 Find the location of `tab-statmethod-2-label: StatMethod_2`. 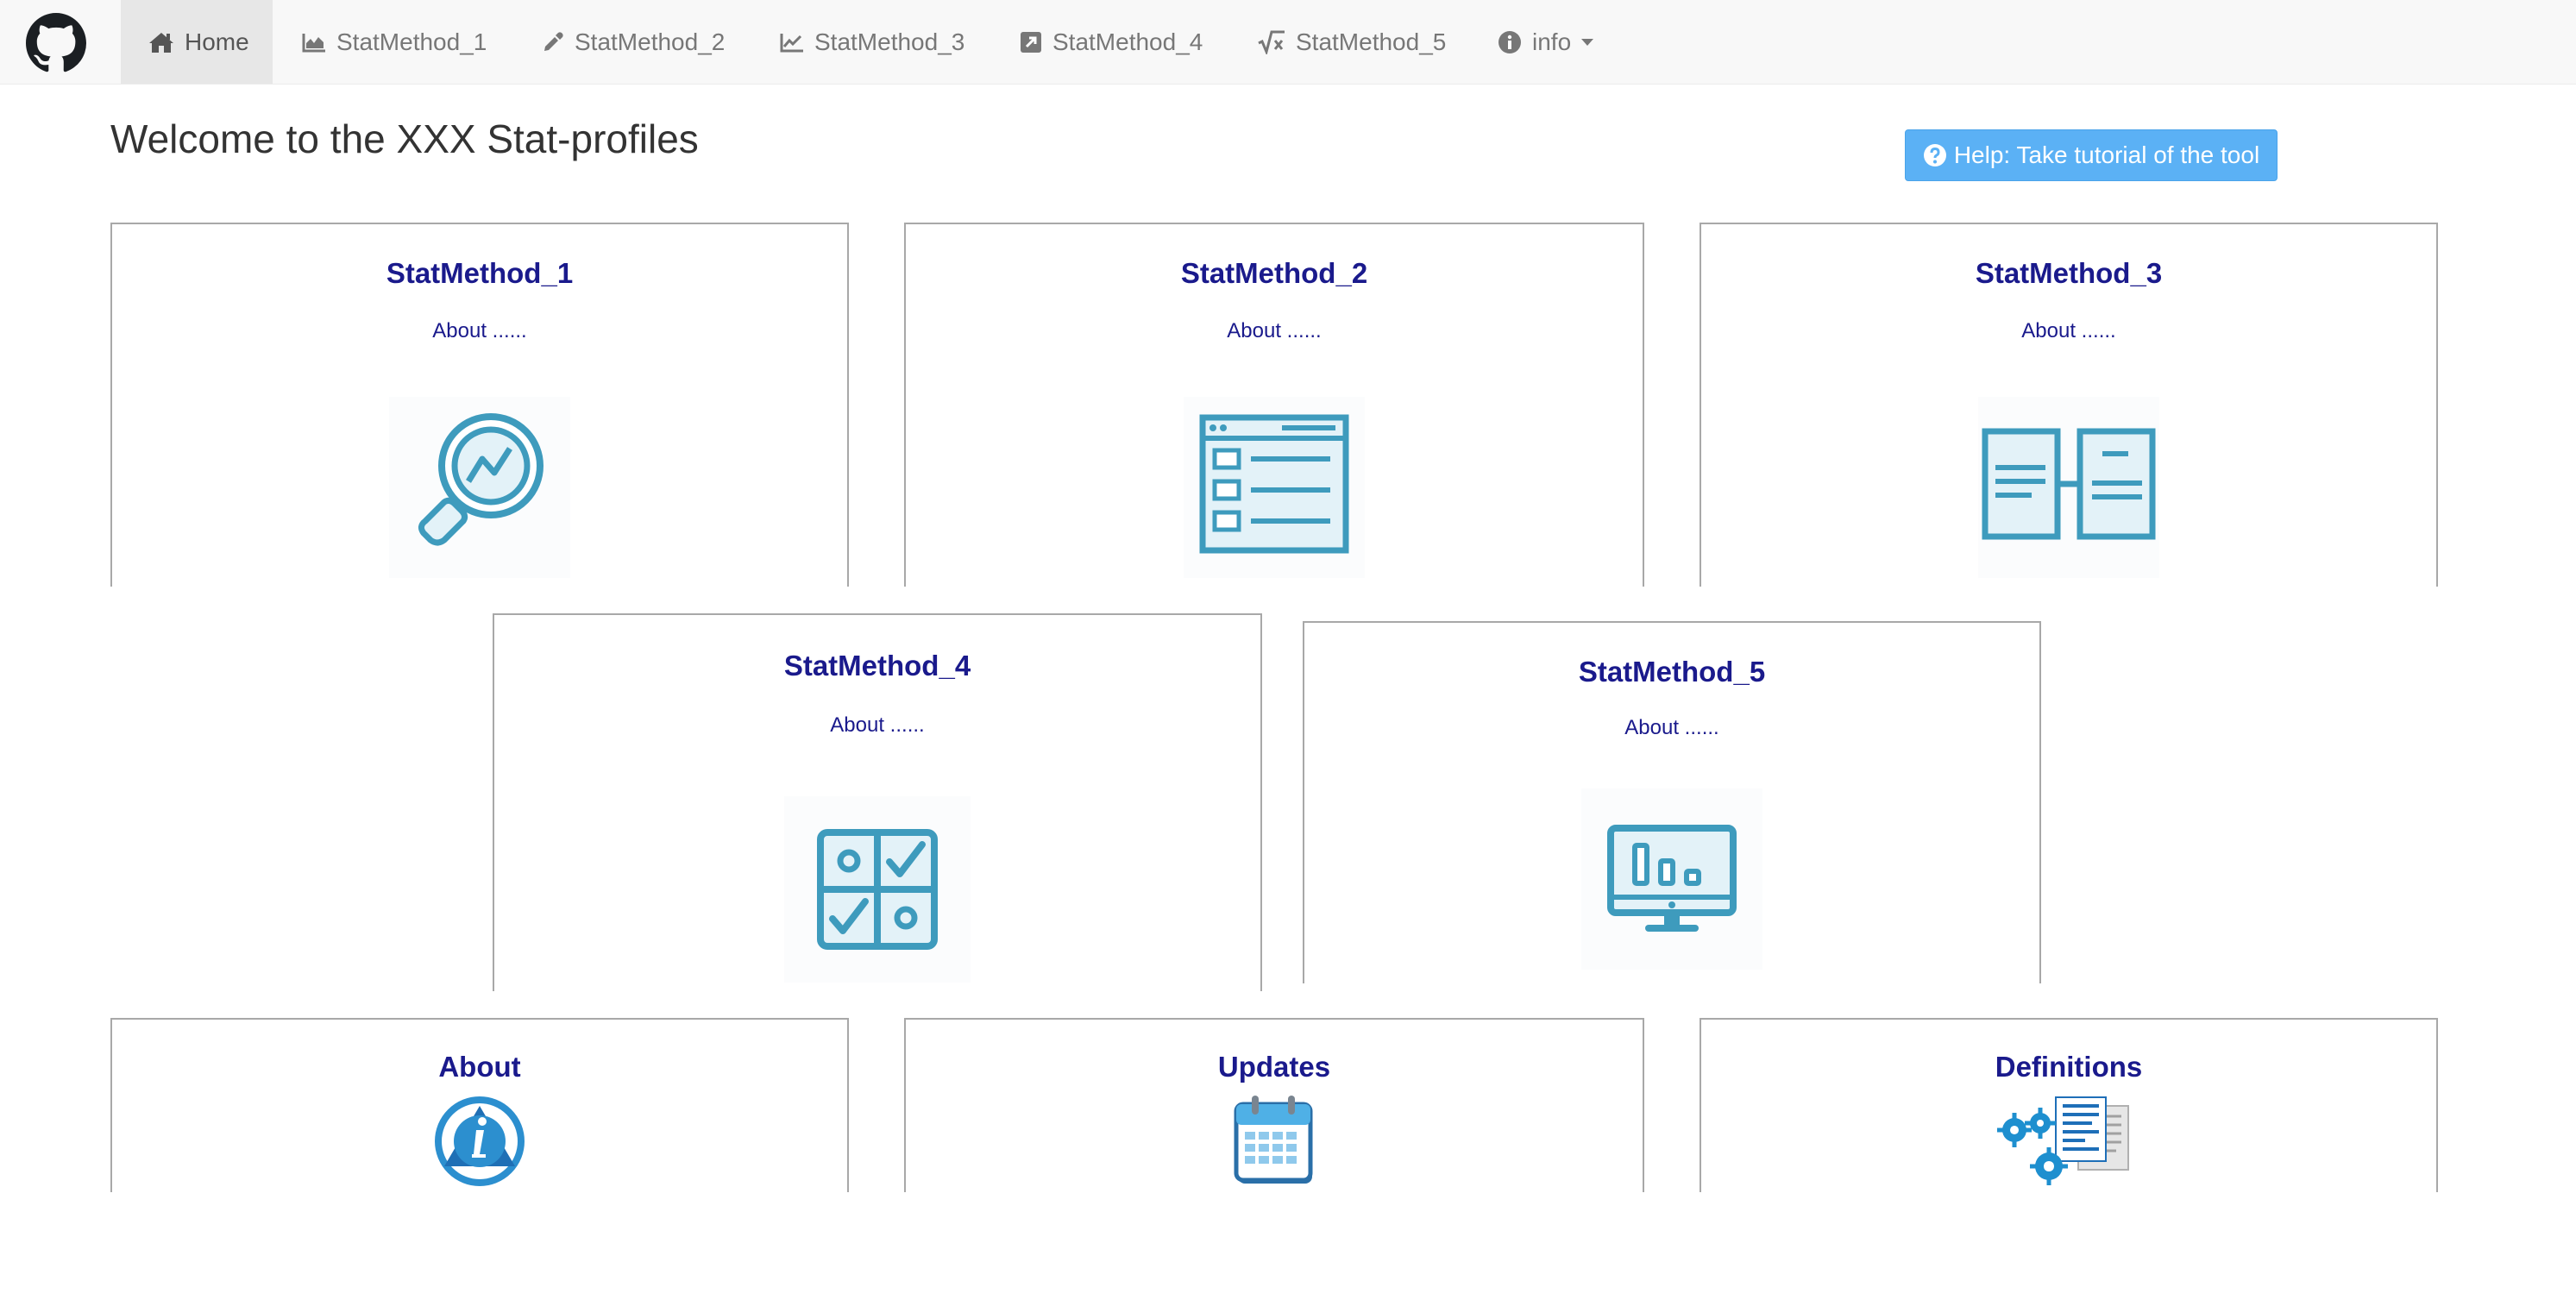

tab-statmethod-2-label: StatMethod_2 is located at coordinates (650, 41).